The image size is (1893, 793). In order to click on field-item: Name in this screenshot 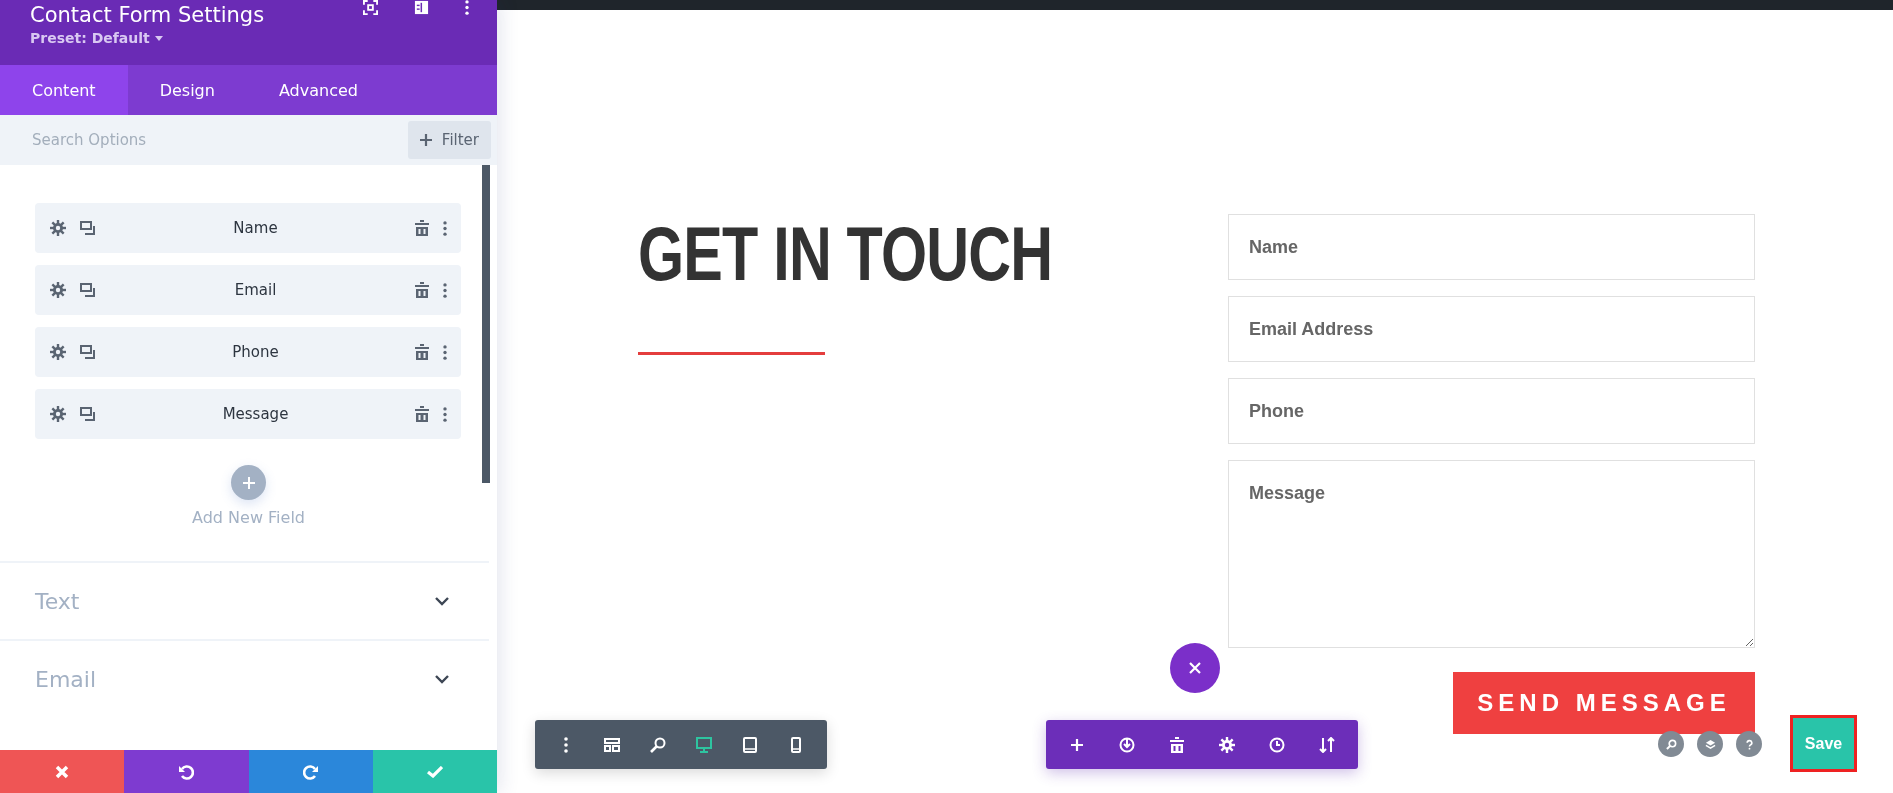, I will do `click(248, 228)`.